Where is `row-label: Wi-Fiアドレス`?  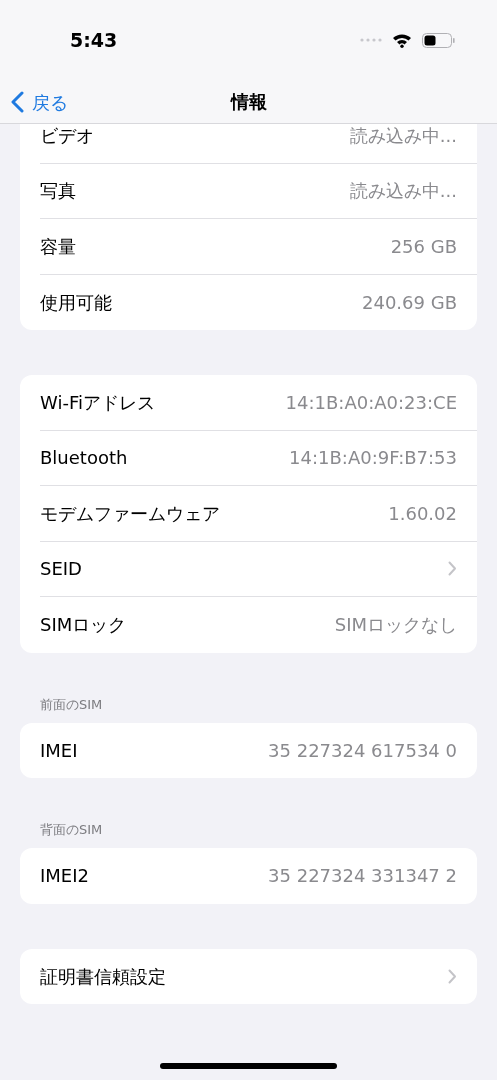 row-label: Wi-Fiアドレス is located at coordinates (97, 402).